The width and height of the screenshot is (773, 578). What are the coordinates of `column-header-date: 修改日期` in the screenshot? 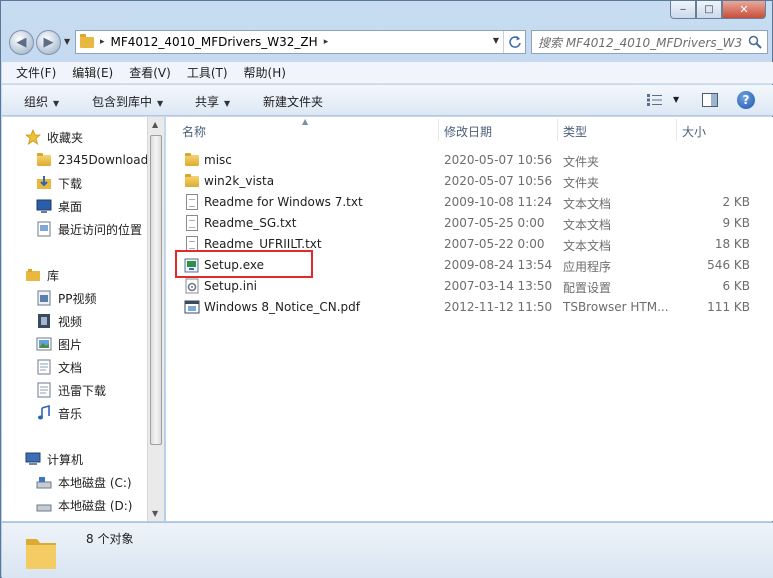 It's located at (468, 131).